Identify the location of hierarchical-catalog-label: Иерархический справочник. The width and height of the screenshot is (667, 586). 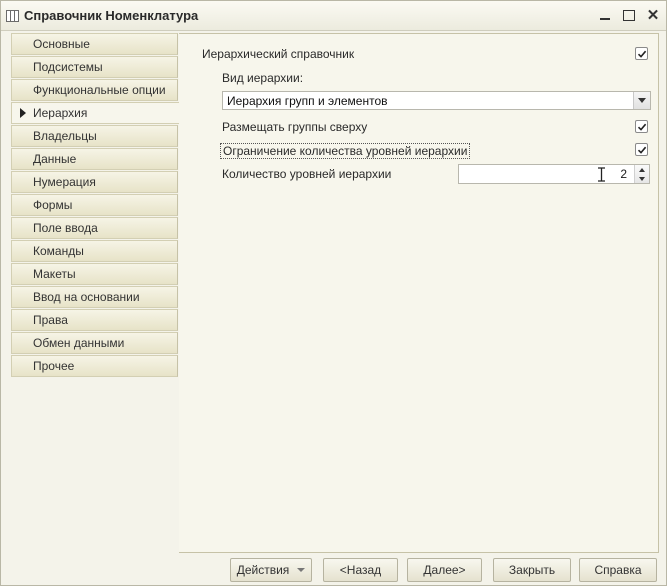
(278, 54).